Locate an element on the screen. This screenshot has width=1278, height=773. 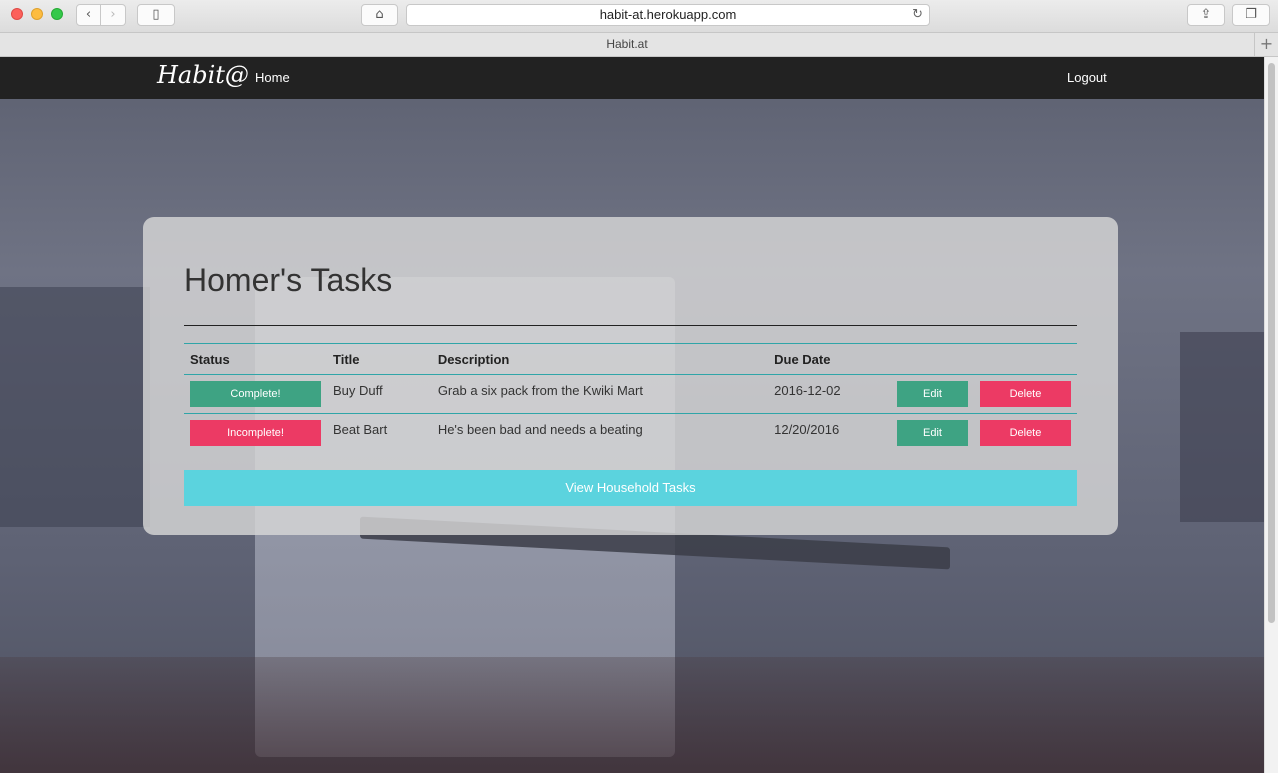
reload-icon: ↻ is located at coordinates (917, 15).